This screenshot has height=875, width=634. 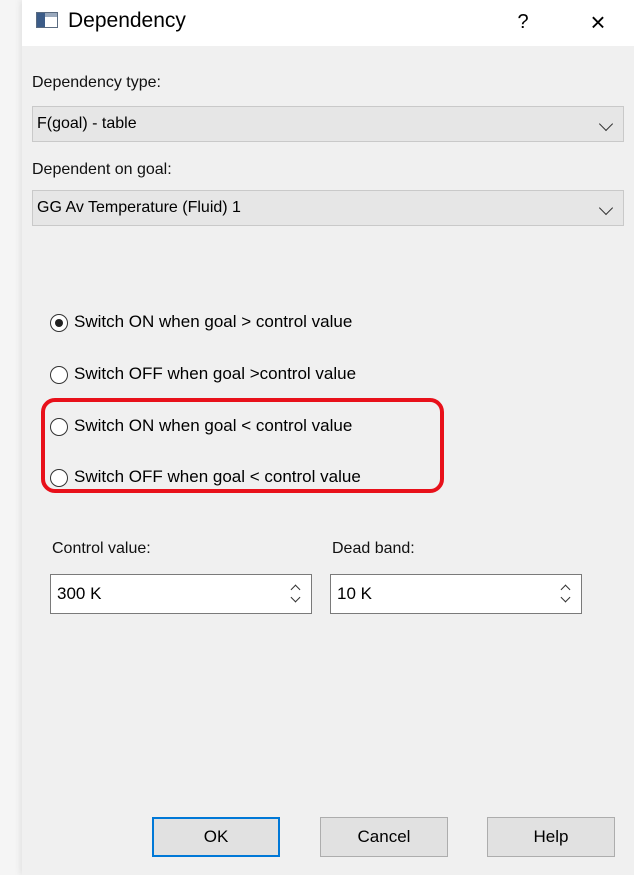 What do you see at coordinates (87, 123) in the screenshot?
I see `dependency-type-value: F(goal) - table` at bounding box center [87, 123].